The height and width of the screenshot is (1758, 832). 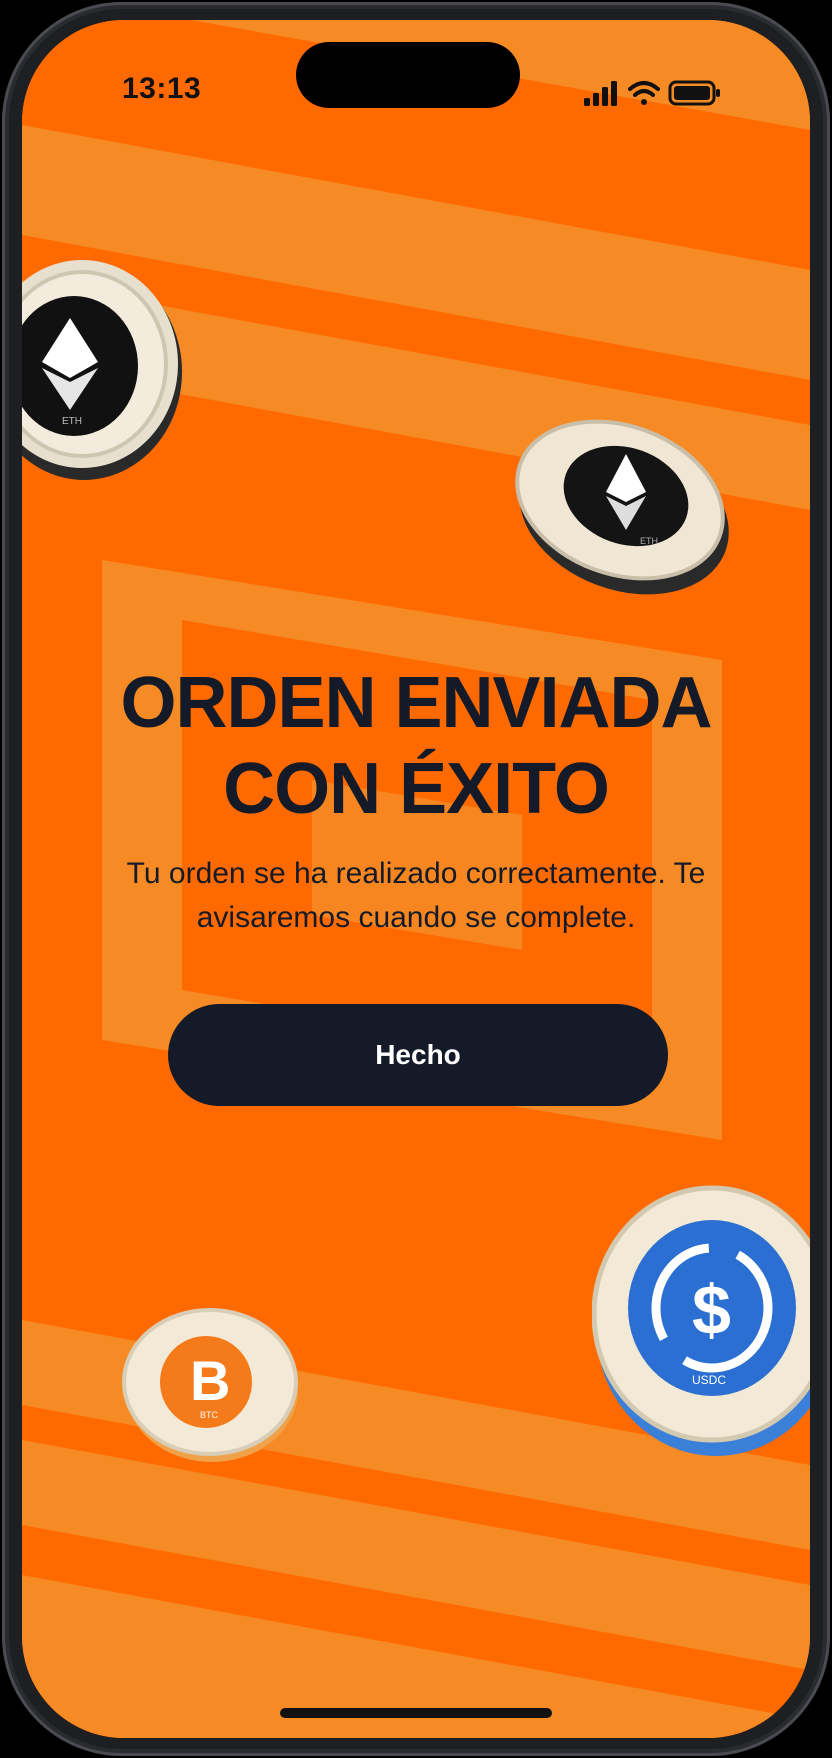 I want to click on page-title: ORDEN ENVIADA CON ÉXITO, so click(x=416, y=746).